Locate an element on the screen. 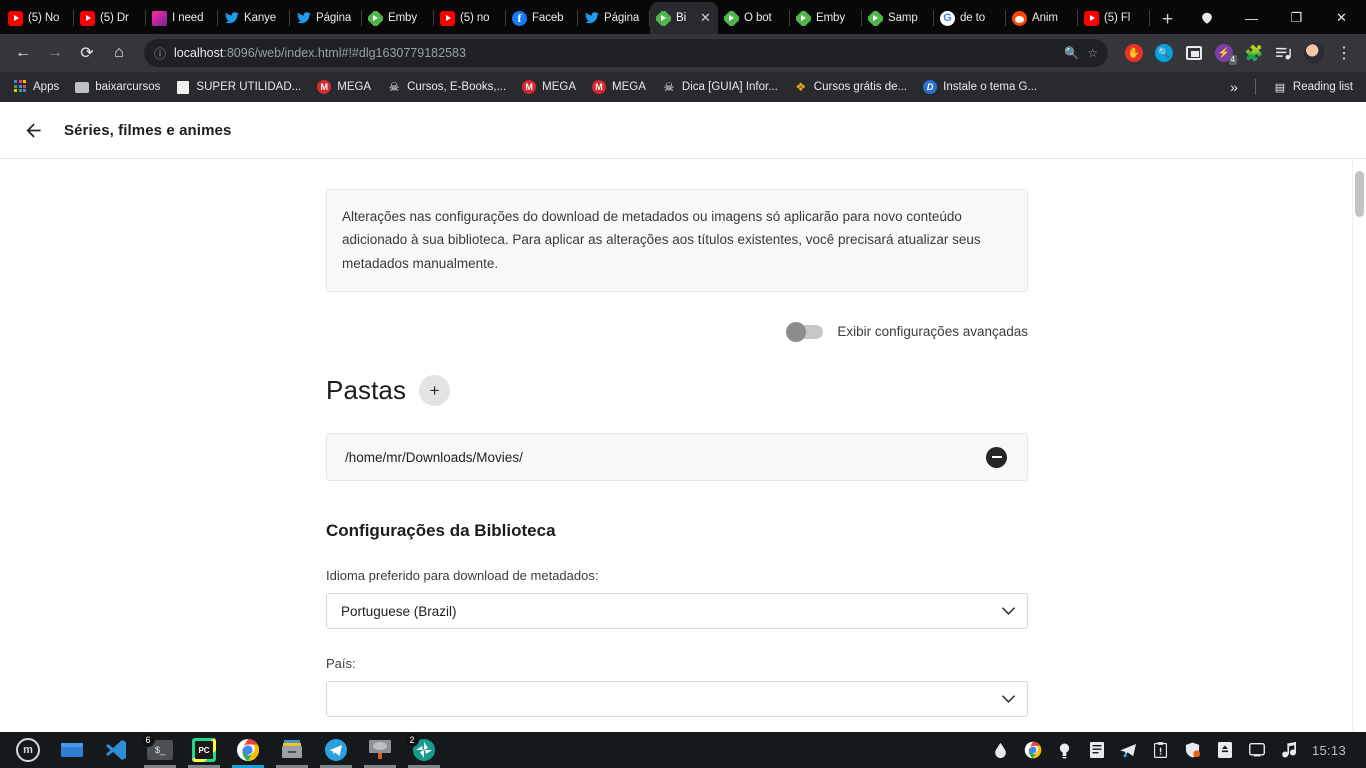  shotcut-badge-count: 2 is located at coordinates (412, 740).